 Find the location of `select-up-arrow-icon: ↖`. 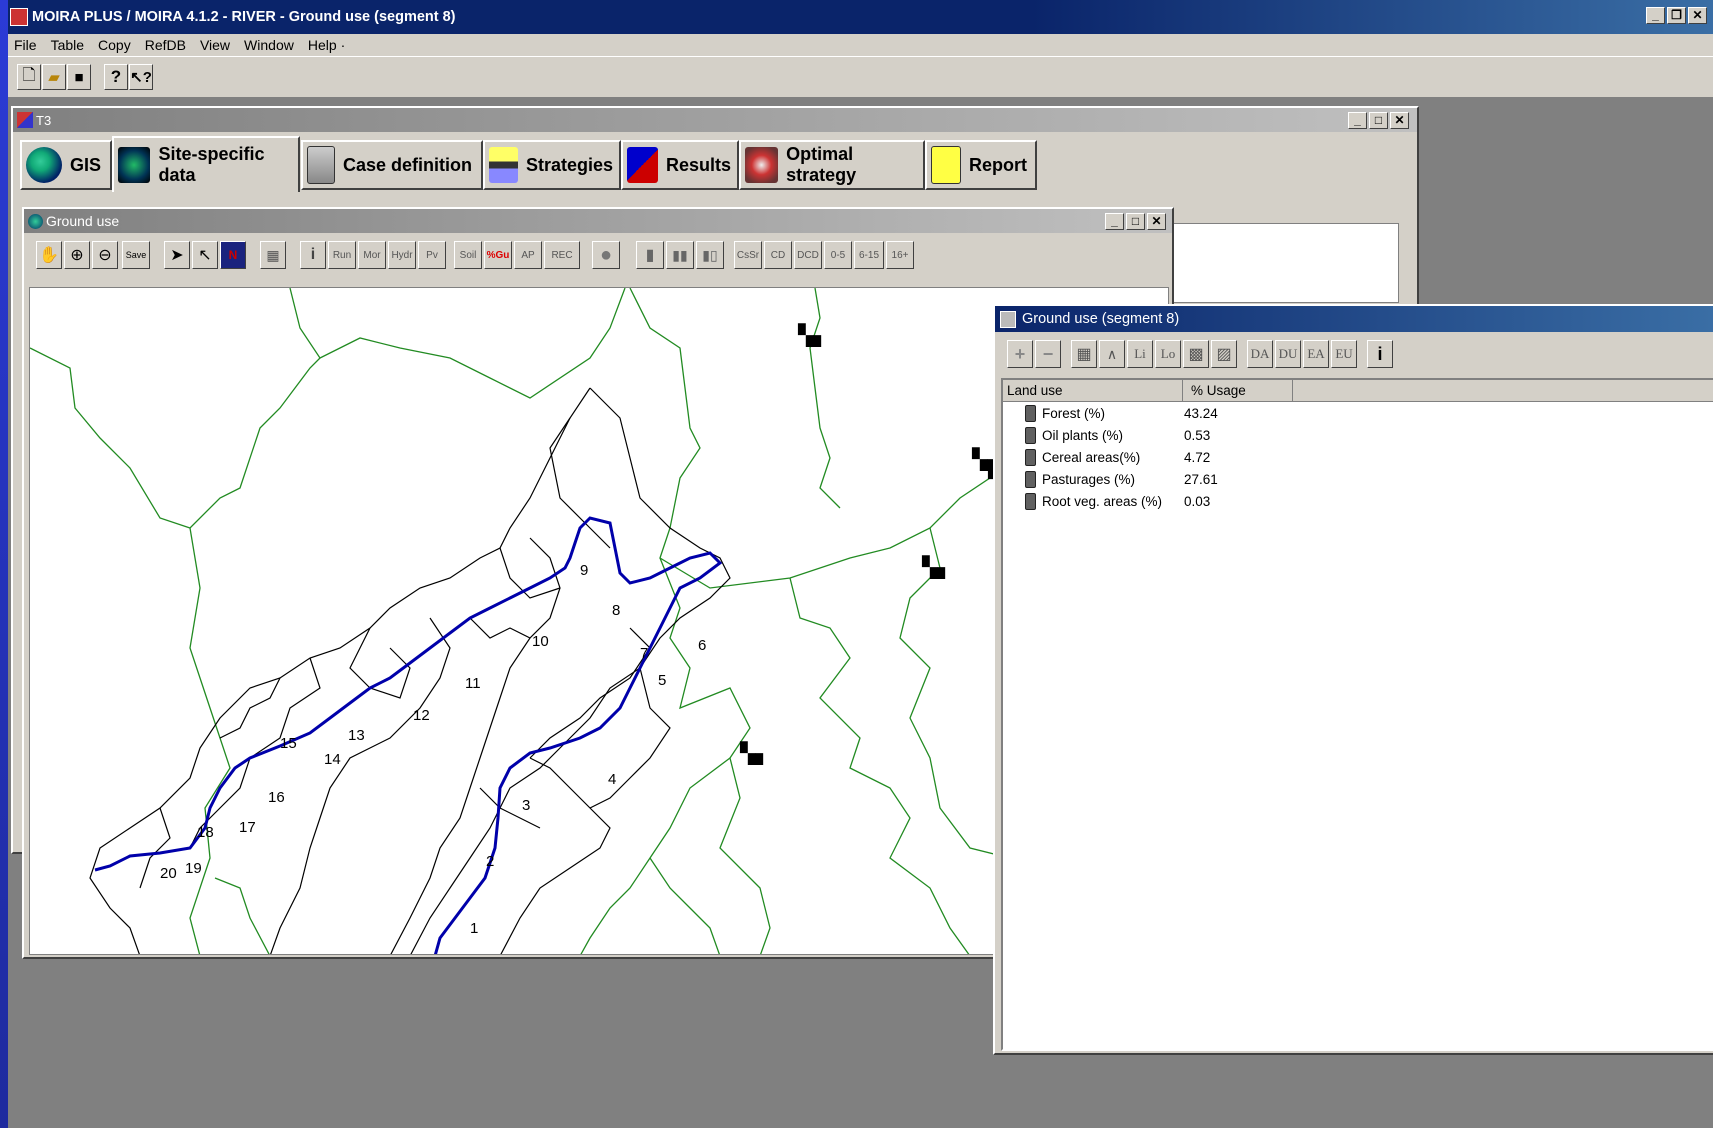

select-up-arrow-icon: ↖ is located at coordinates (205, 255).